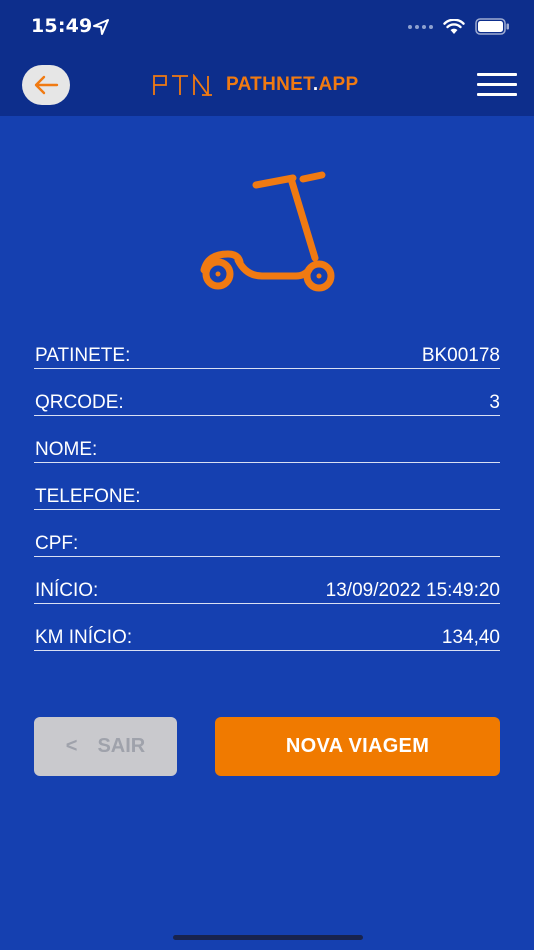  I want to click on detail-value: 3, so click(494, 402).